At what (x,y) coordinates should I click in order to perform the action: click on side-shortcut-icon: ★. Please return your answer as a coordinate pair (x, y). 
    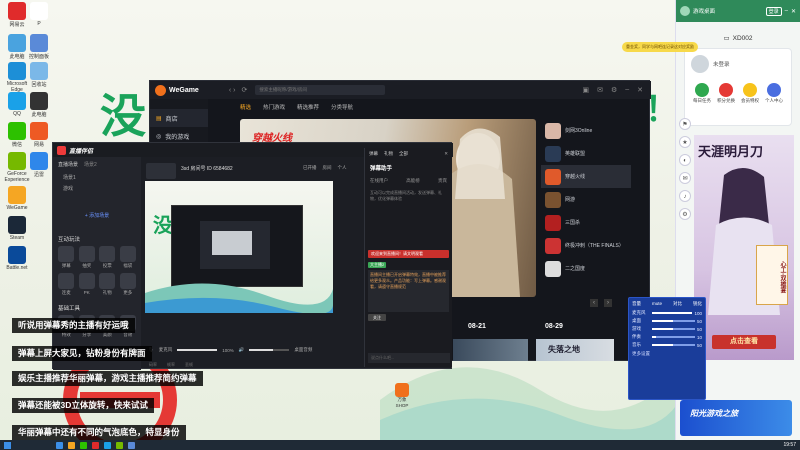
    Looking at the image, I should click on (685, 142).